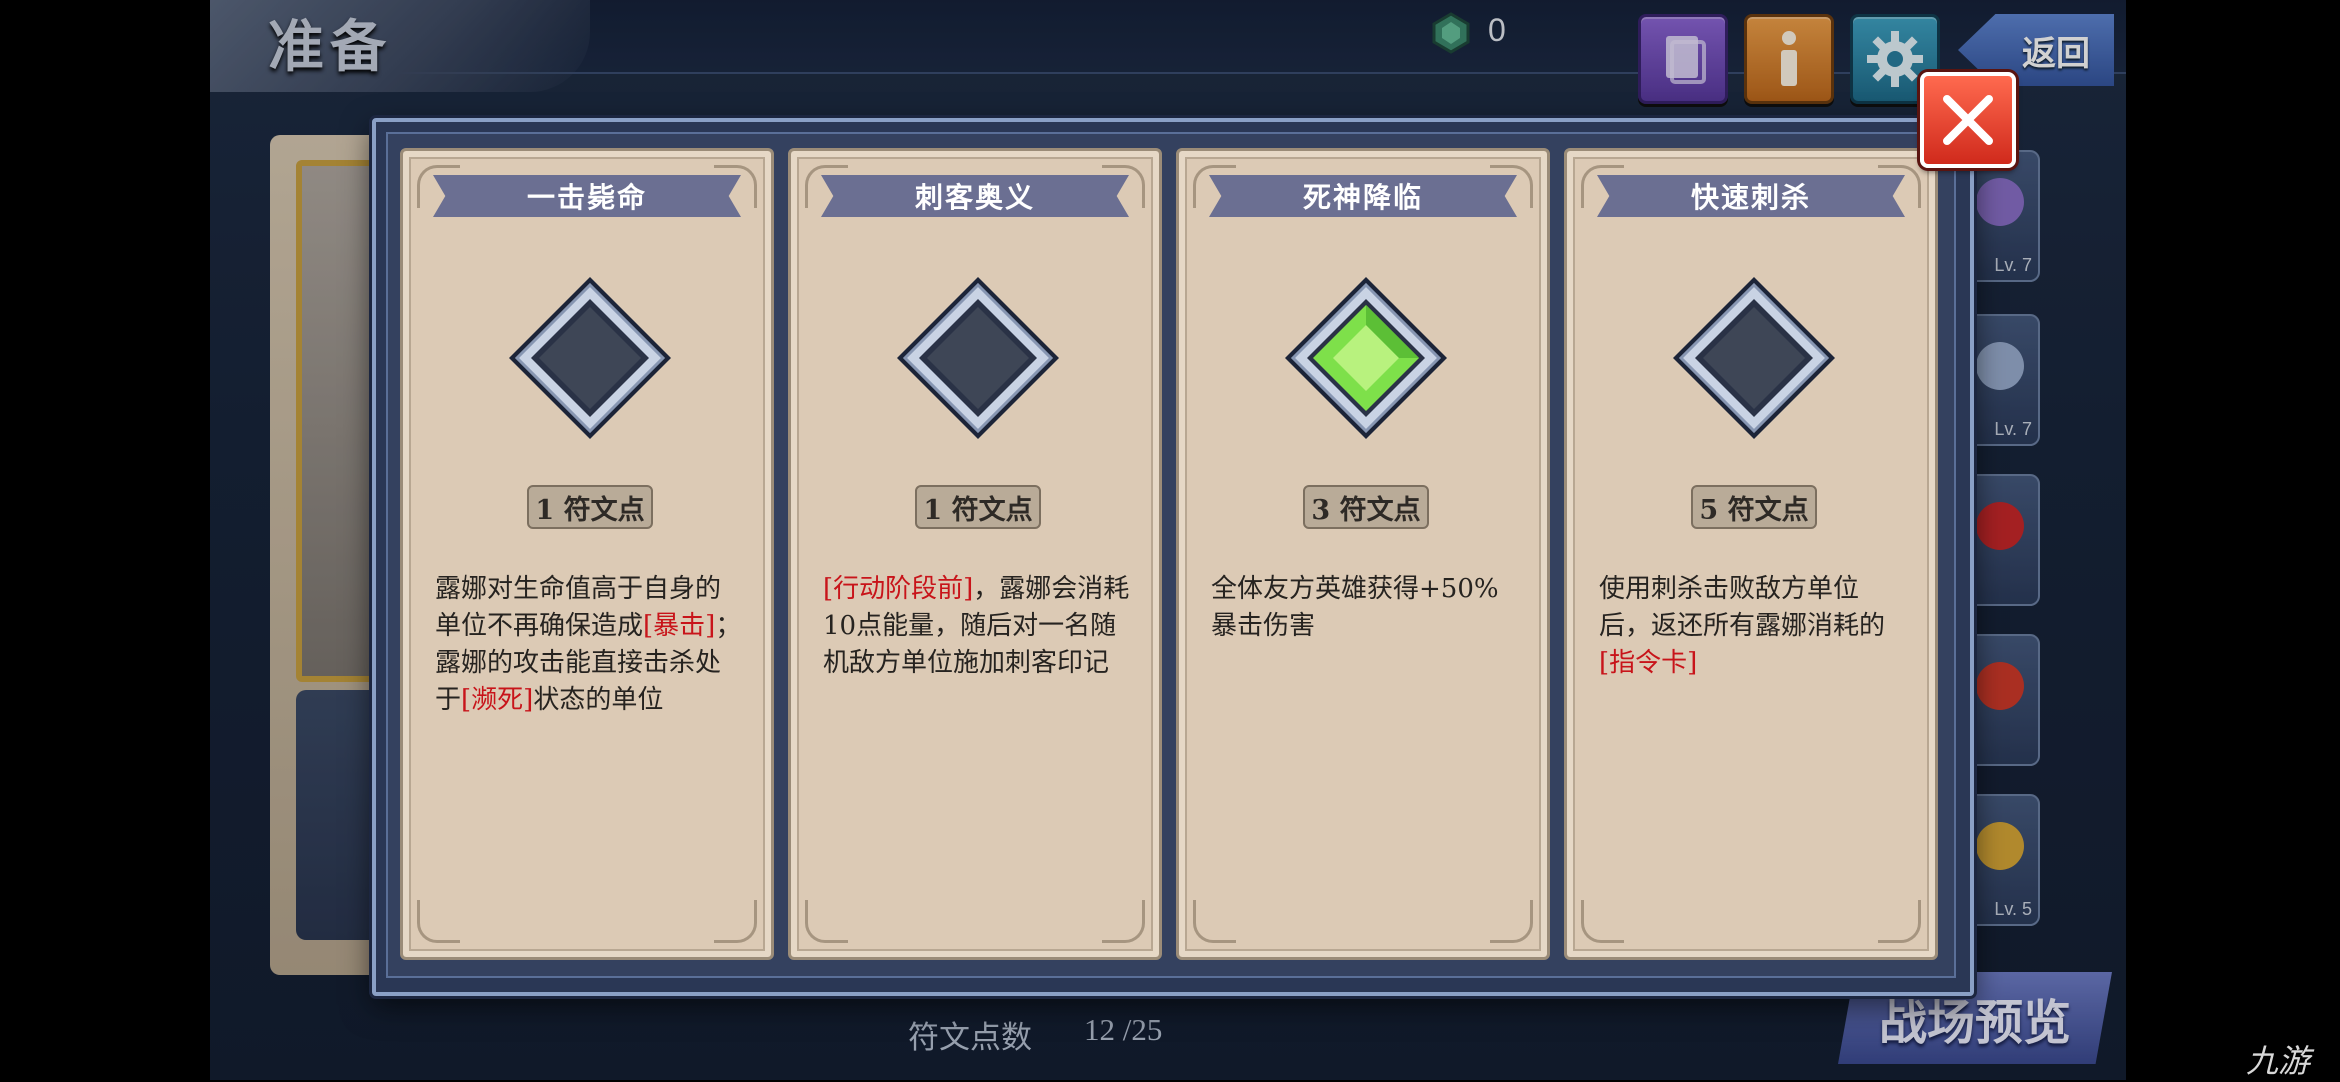  Describe the element at coordinates (1366, 507) in the screenshot. I see `rune-cost: 3 符文点` at that location.